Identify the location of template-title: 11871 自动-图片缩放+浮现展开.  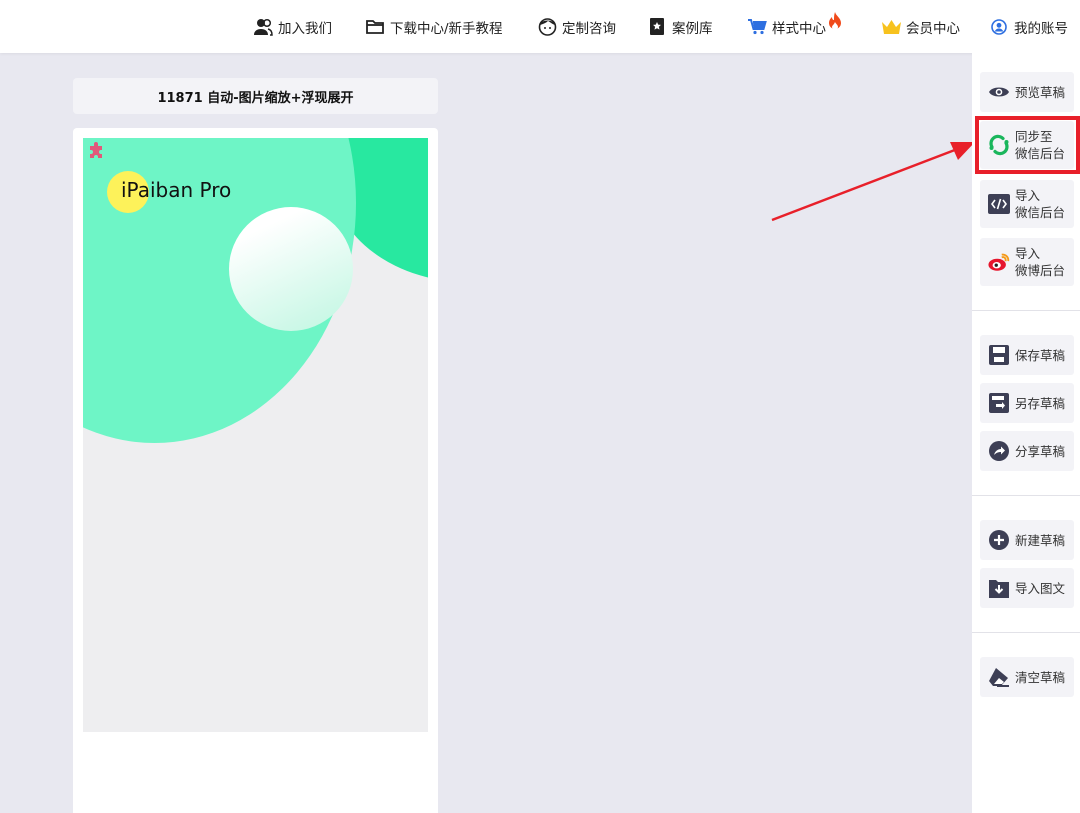
(255, 96).